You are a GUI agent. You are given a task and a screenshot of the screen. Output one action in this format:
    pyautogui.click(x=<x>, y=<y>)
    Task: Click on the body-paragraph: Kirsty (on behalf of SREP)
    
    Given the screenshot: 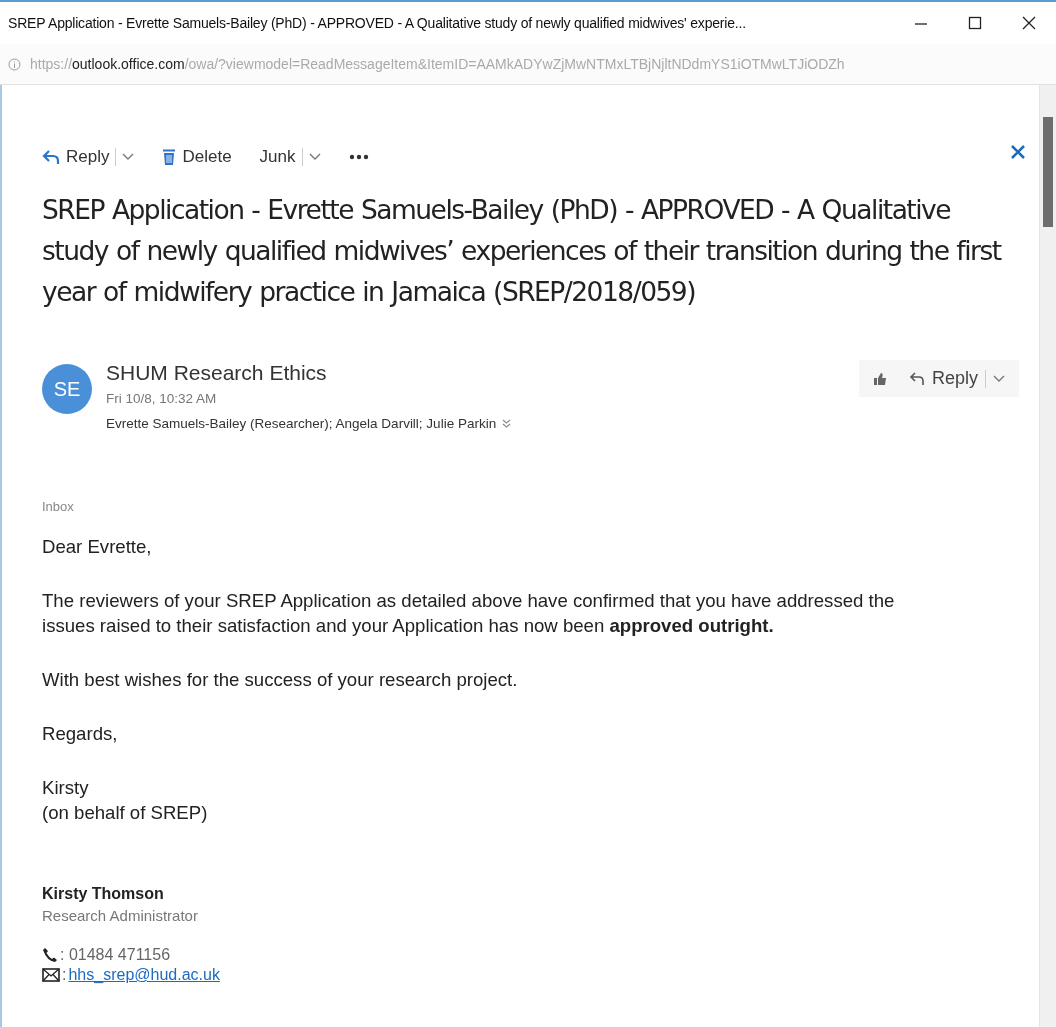 What is the action you would take?
    pyautogui.click(x=125, y=800)
    